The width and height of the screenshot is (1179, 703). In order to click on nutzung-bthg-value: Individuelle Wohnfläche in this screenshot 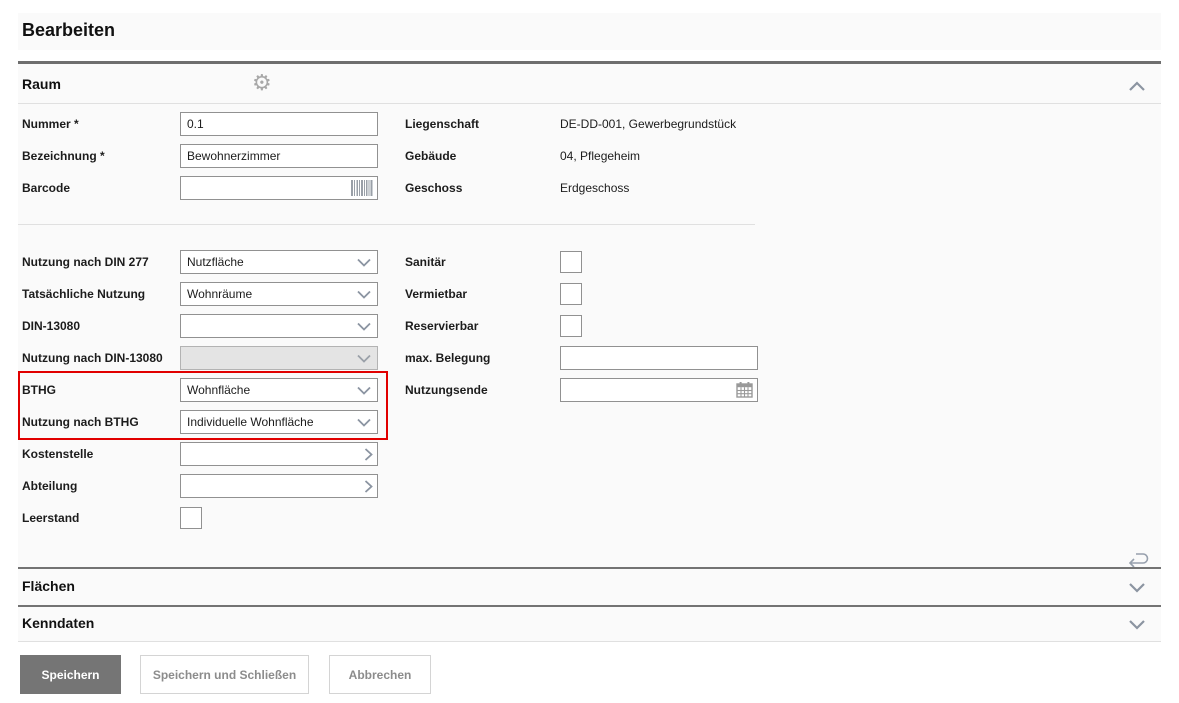, I will do `click(250, 422)`.